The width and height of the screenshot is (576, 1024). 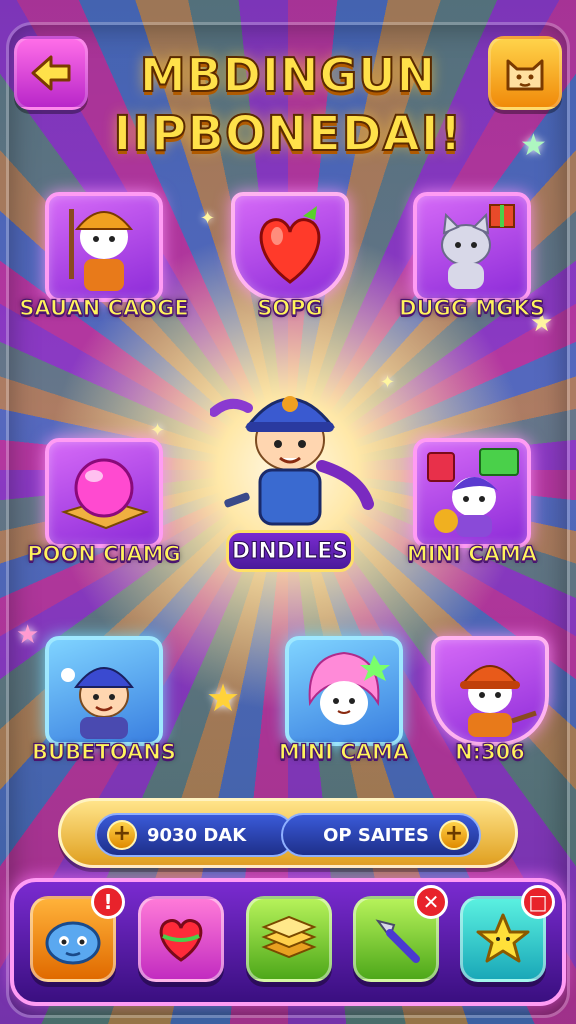 What do you see at coordinates (104, 307) in the screenshot?
I see `tile-label: SAUAN CAOGE` at bounding box center [104, 307].